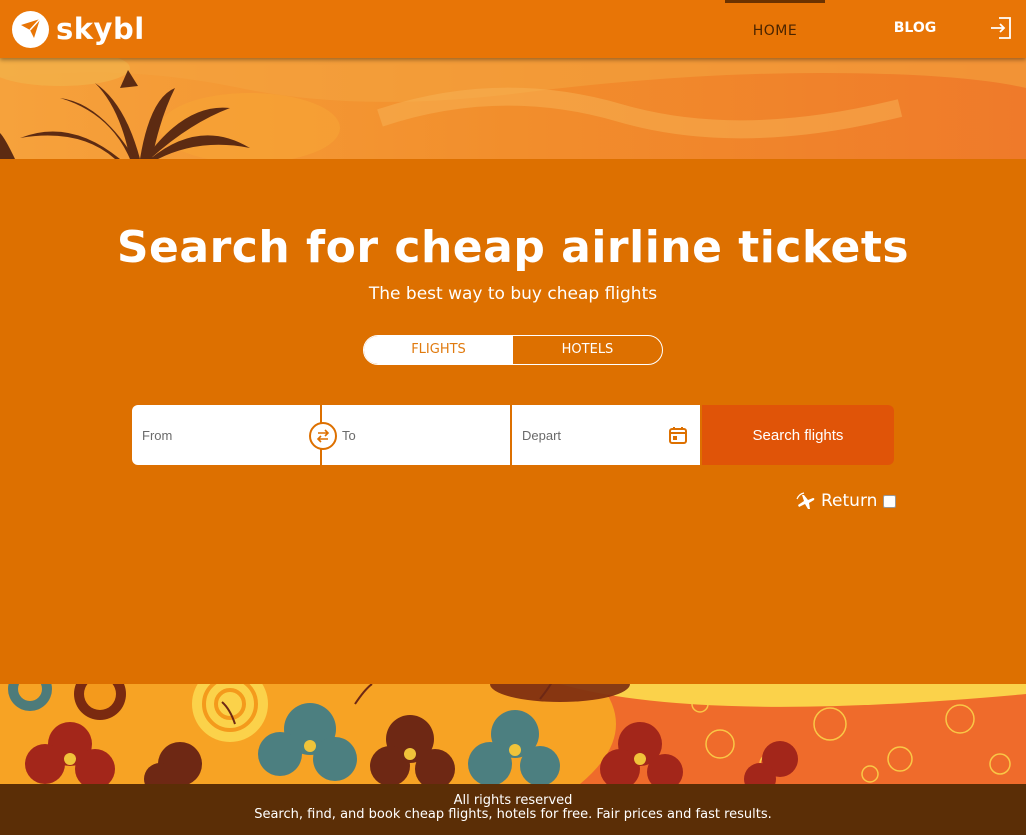  I want to click on to-field-container, so click(417, 435).